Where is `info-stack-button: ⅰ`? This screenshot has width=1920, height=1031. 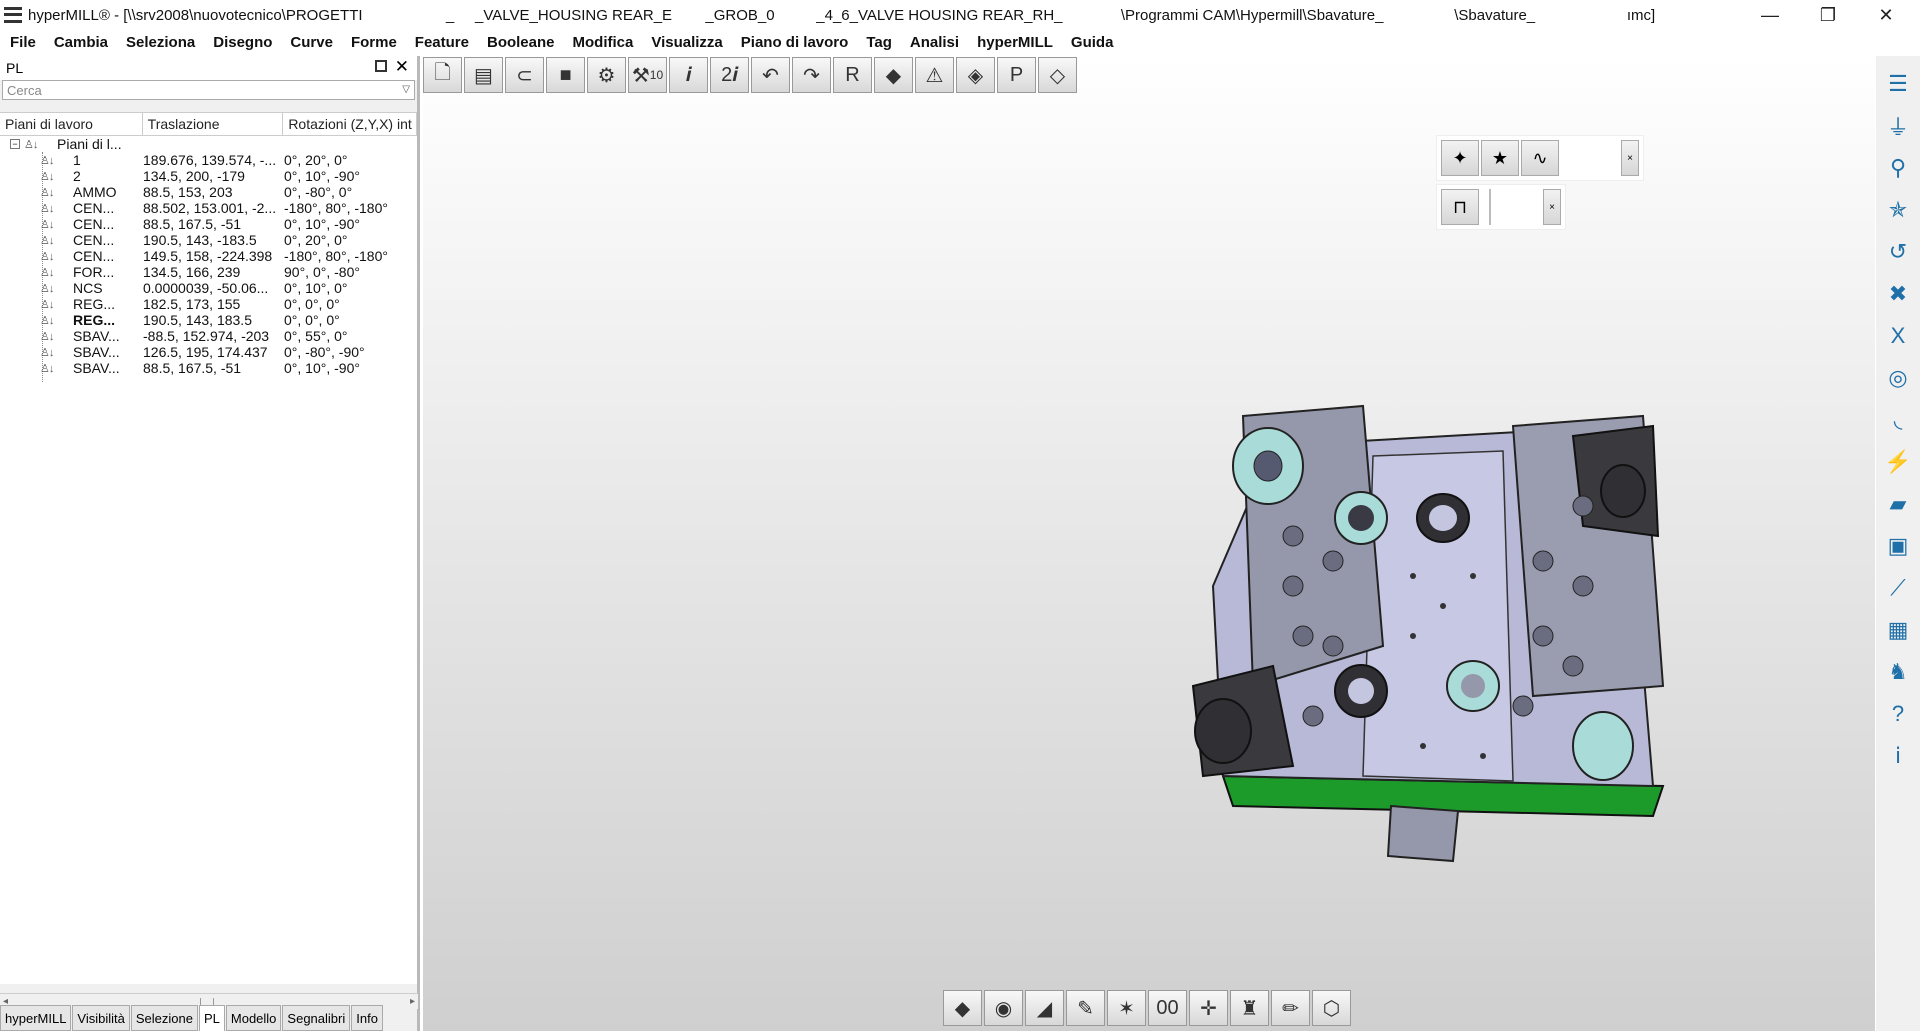 info-stack-button: ⅰ is located at coordinates (1898, 755).